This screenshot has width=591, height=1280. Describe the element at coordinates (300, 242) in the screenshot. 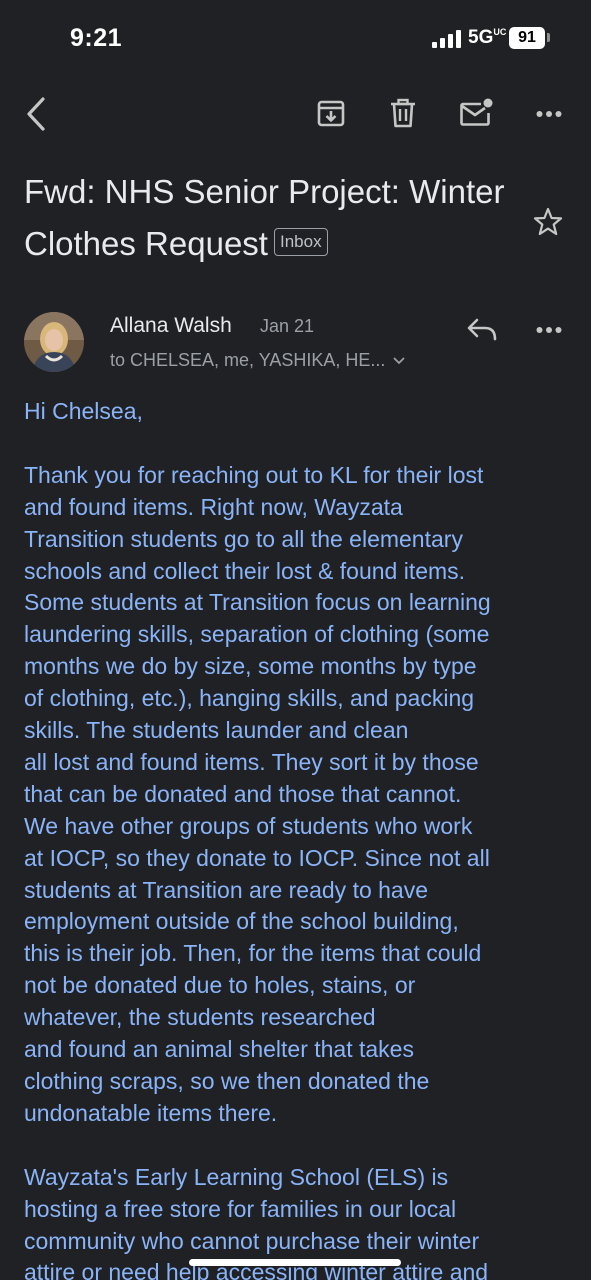

I see `inbox-label: Inbox` at that location.